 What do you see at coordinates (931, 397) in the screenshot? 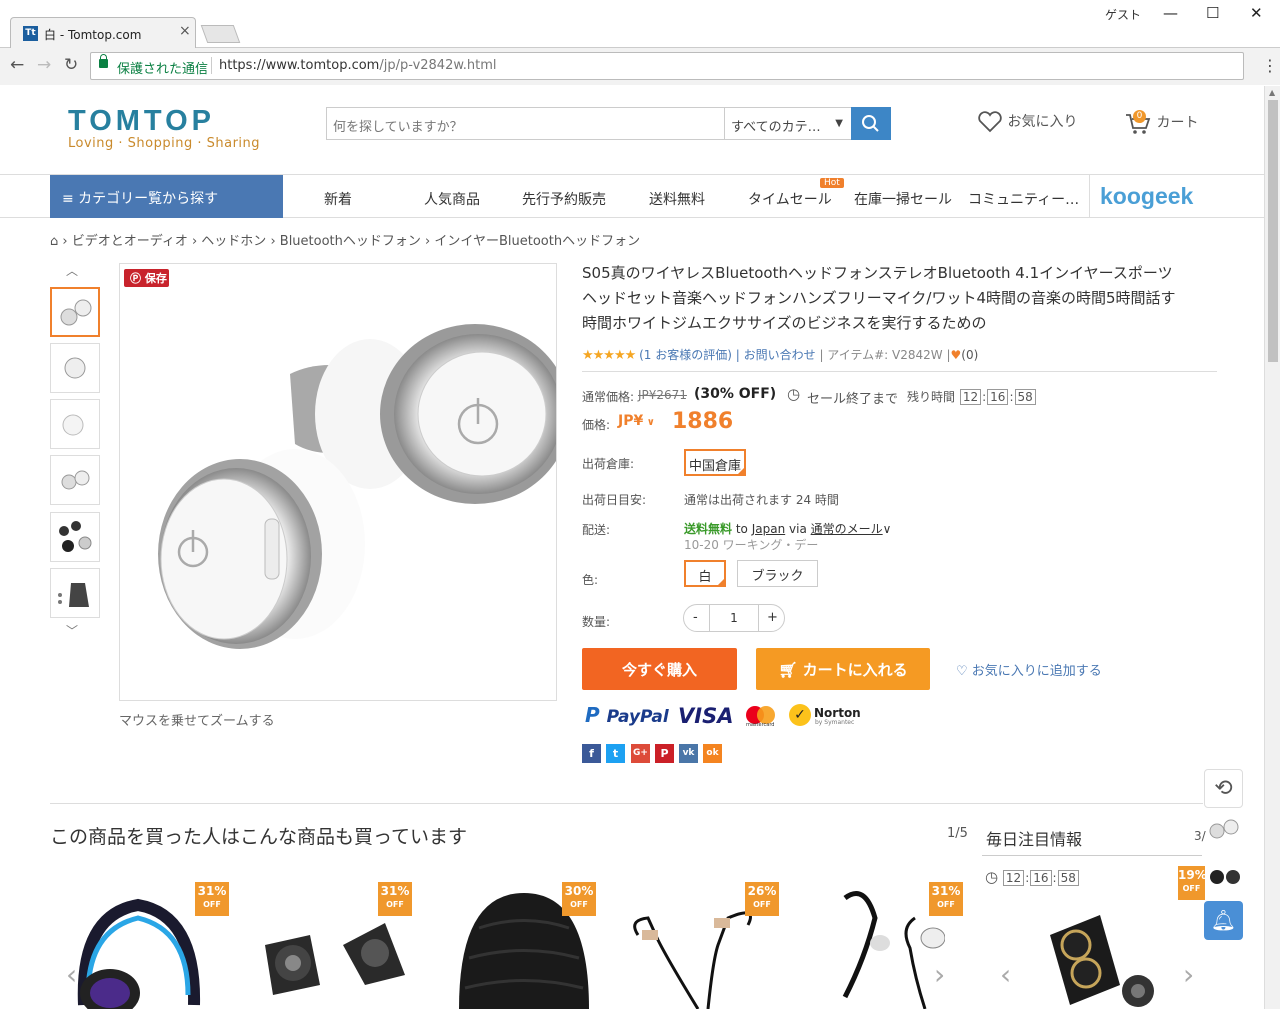
I see `remaining-label: 残り時間` at bounding box center [931, 397].